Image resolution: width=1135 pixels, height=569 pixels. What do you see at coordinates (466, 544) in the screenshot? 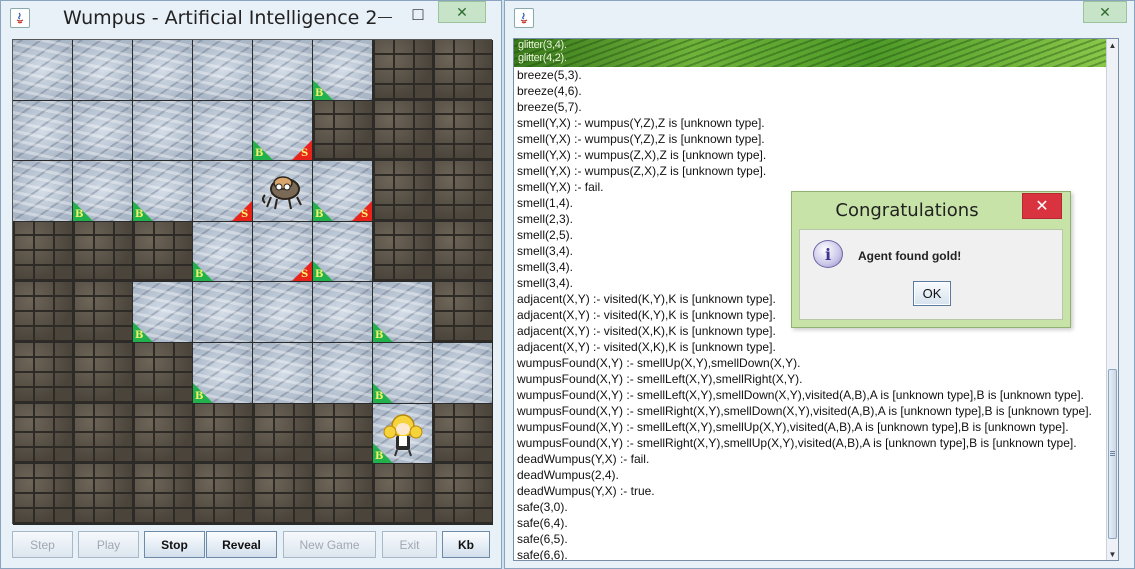
I see `kb-button: Kb` at bounding box center [466, 544].